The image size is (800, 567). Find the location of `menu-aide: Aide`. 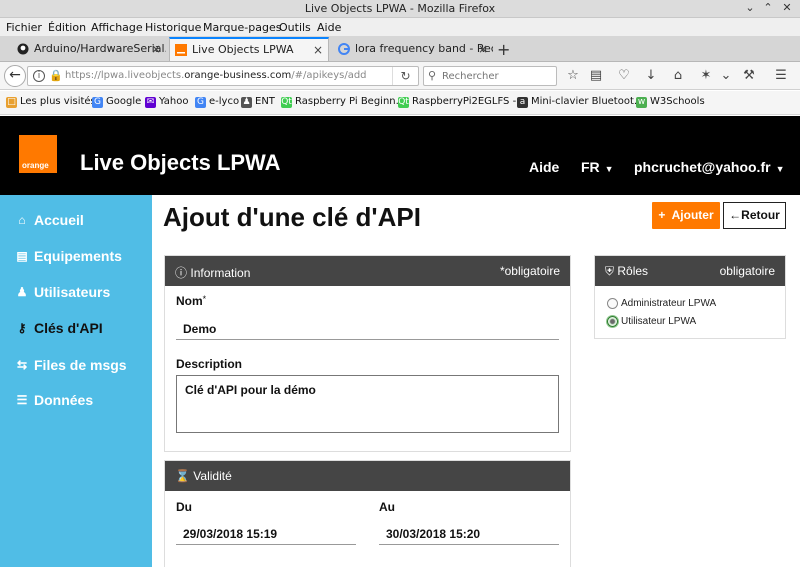

menu-aide: Aide is located at coordinates (329, 27).